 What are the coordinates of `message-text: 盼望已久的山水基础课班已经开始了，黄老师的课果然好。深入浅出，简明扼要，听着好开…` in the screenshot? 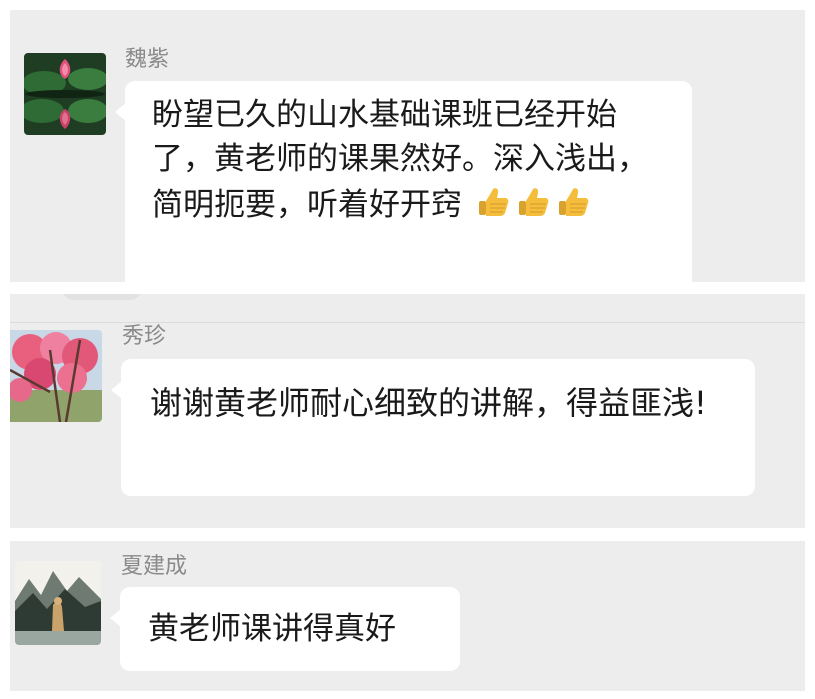 It's located at (412, 160).